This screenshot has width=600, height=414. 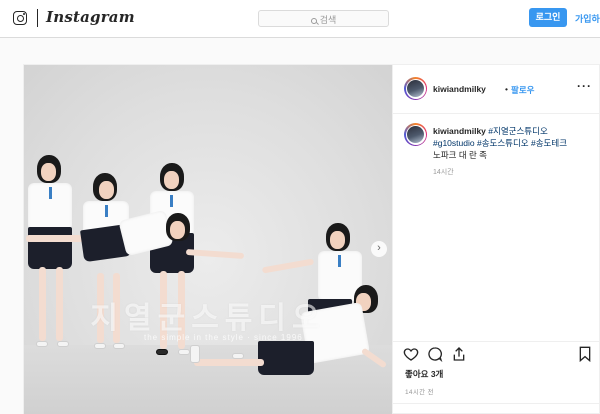 What do you see at coordinates (585, 354) in the screenshot?
I see `bookmark-icon` at bounding box center [585, 354].